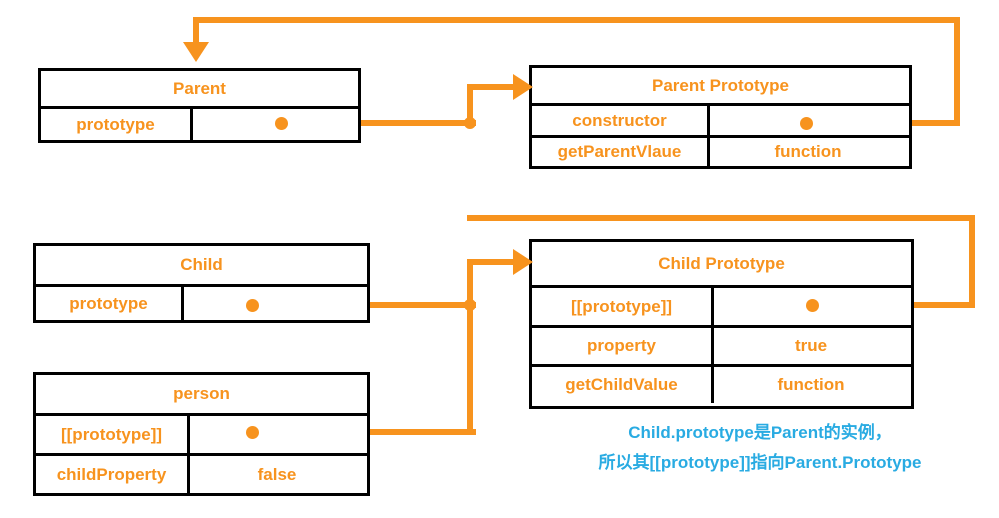  I want to click on connector-trunk-vertical, so click(470, 347).